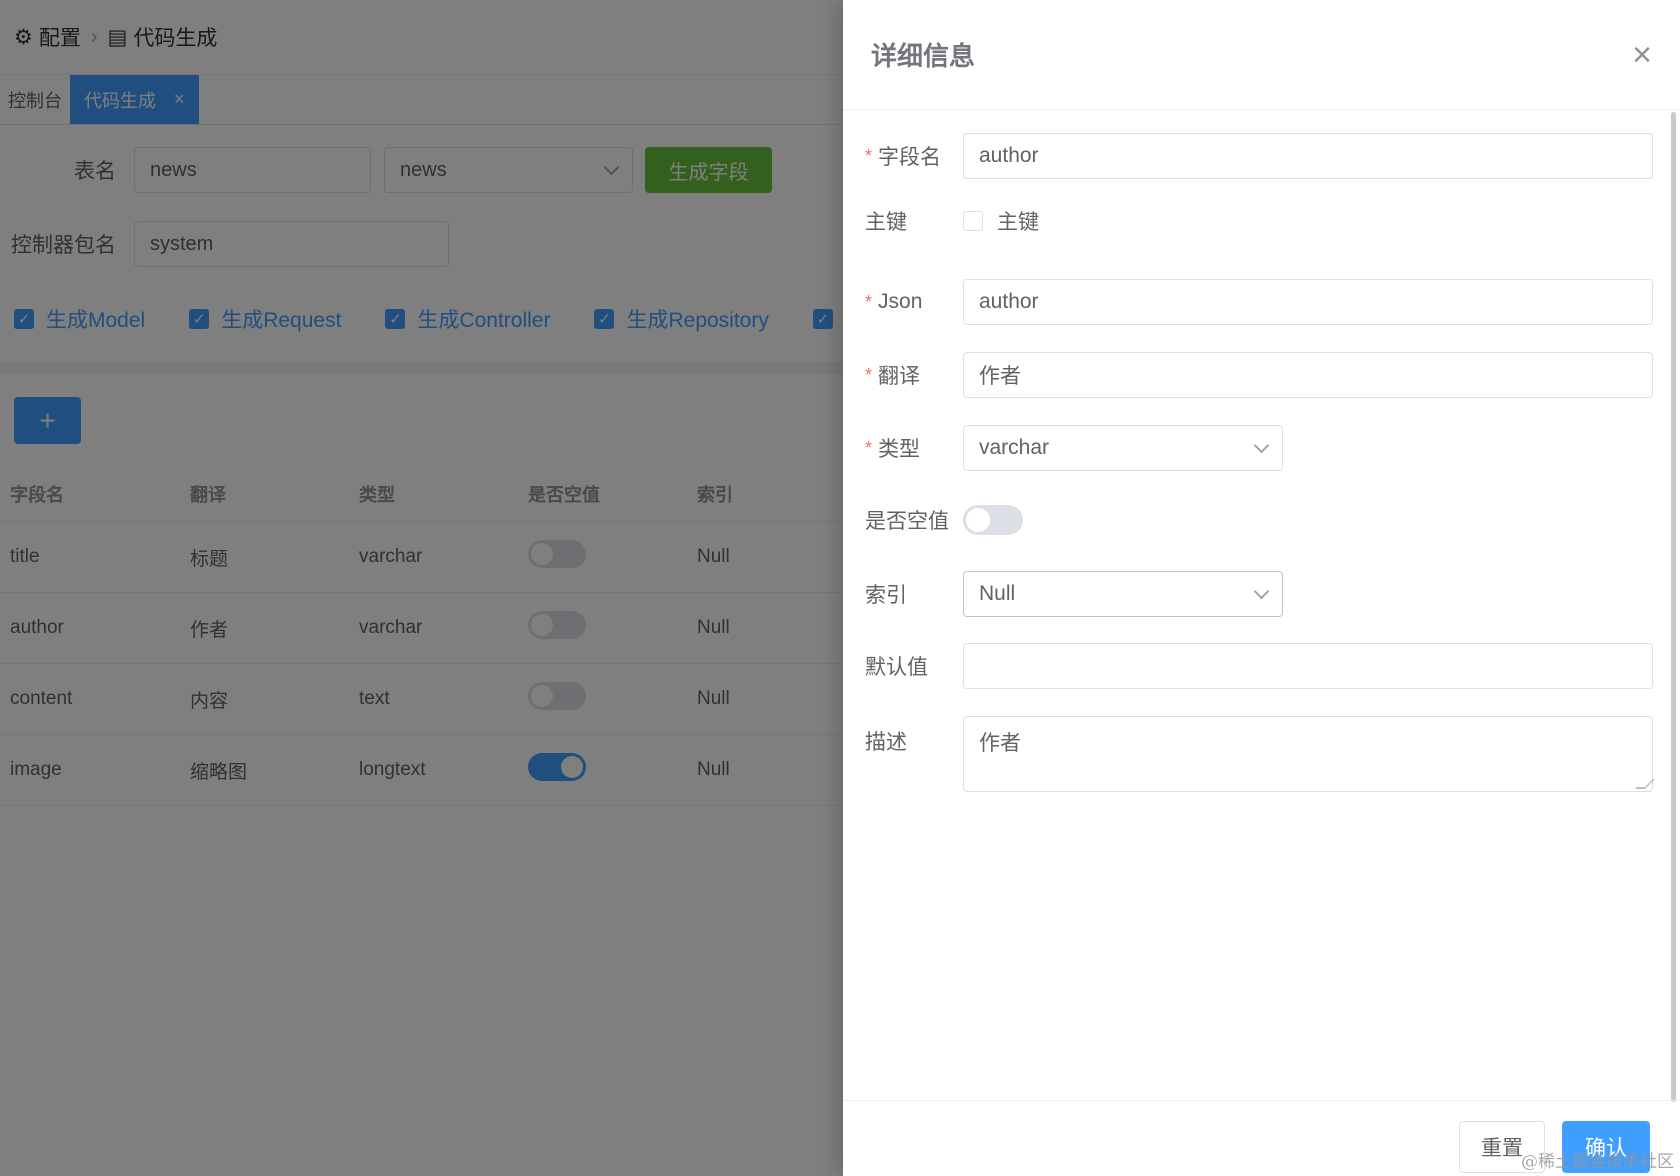 The height and width of the screenshot is (1176, 1680). Describe the element at coordinates (1014, 447) in the screenshot. I see `select-value: varchar` at that location.